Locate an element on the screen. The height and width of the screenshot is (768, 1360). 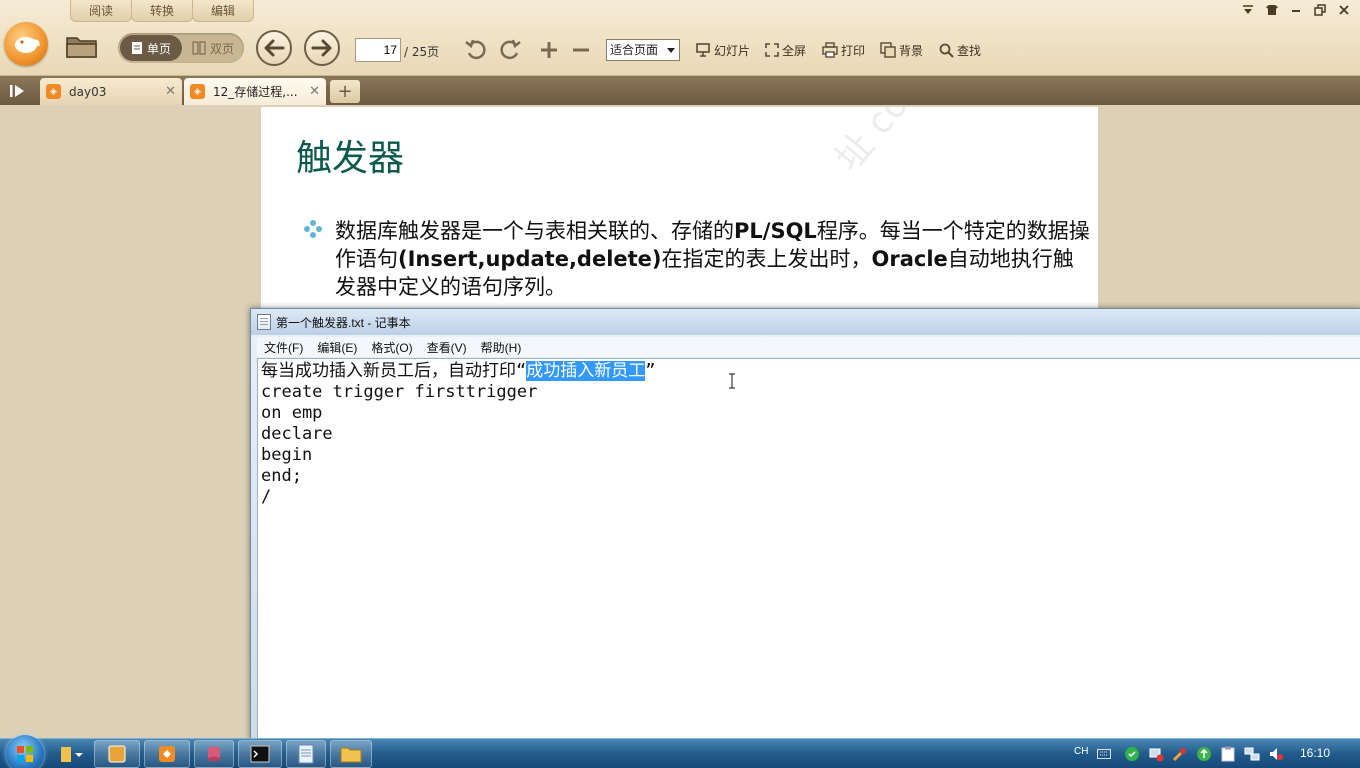
fullscreen-label: 全屏 is located at coordinates (794, 50).